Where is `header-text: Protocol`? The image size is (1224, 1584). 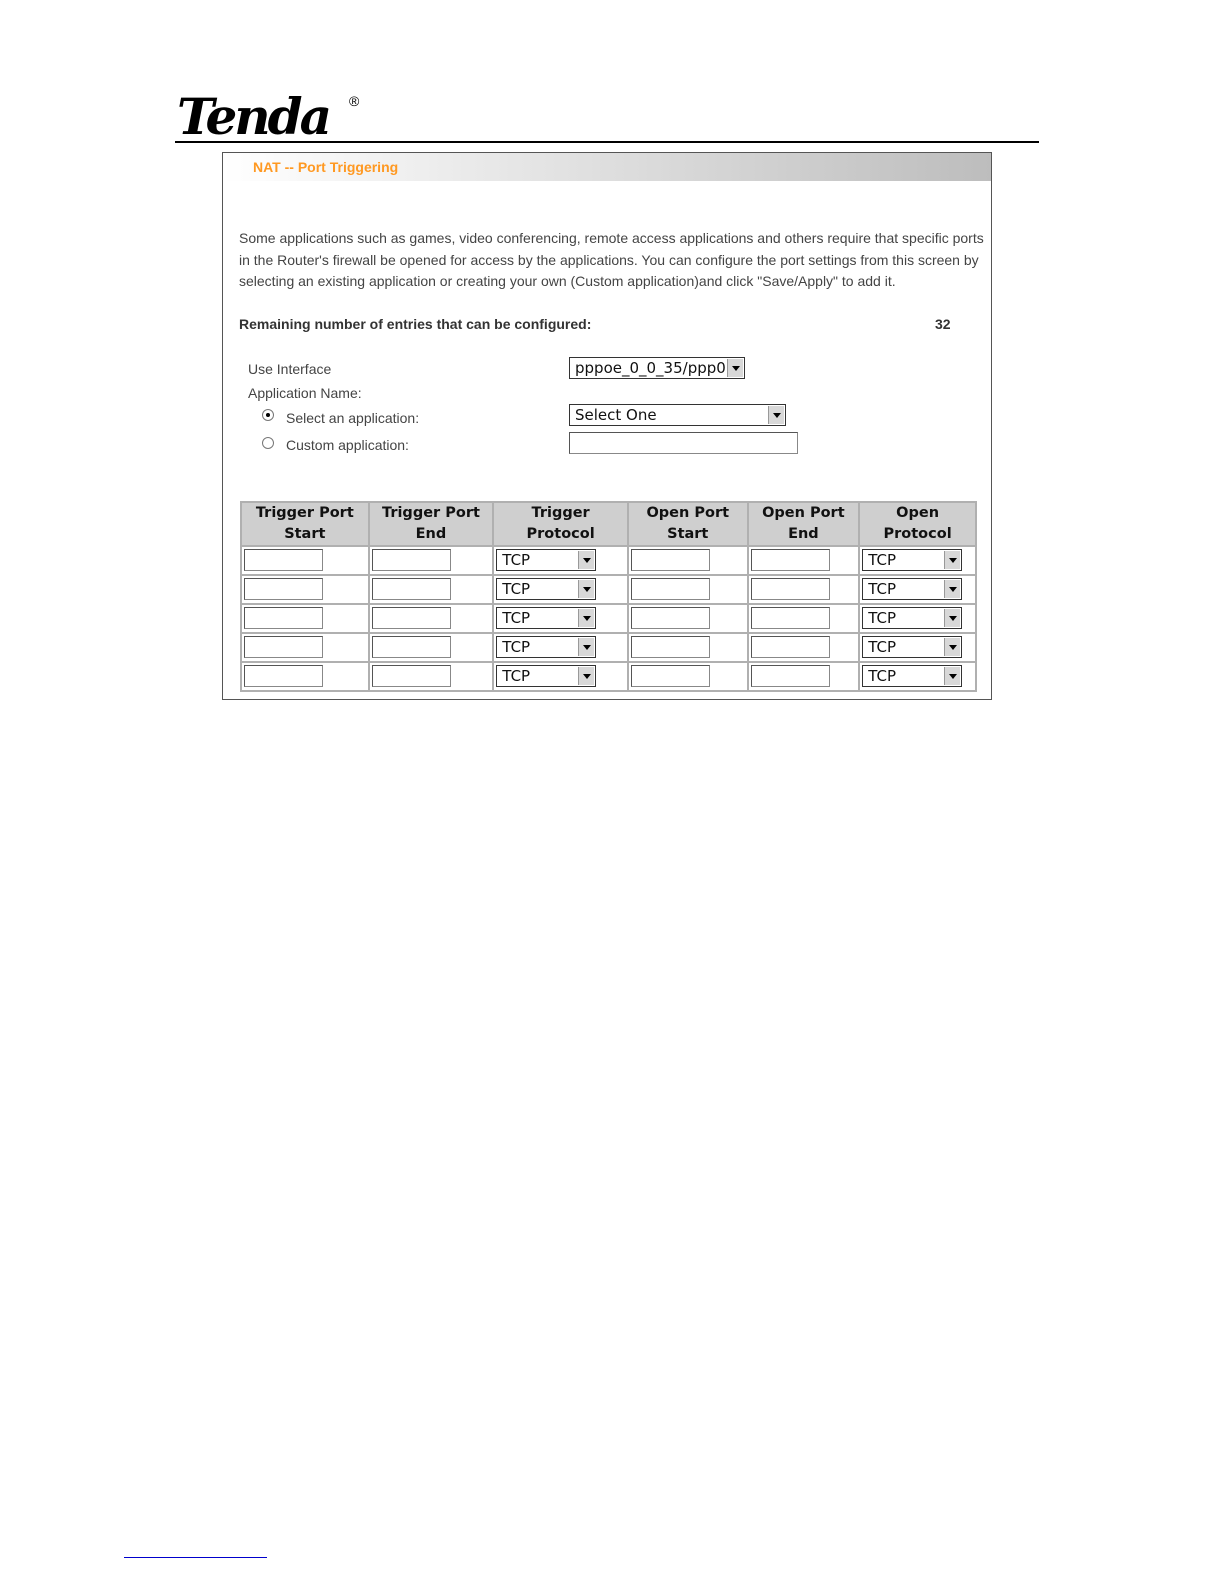 header-text: Protocol is located at coordinates (917, 534).